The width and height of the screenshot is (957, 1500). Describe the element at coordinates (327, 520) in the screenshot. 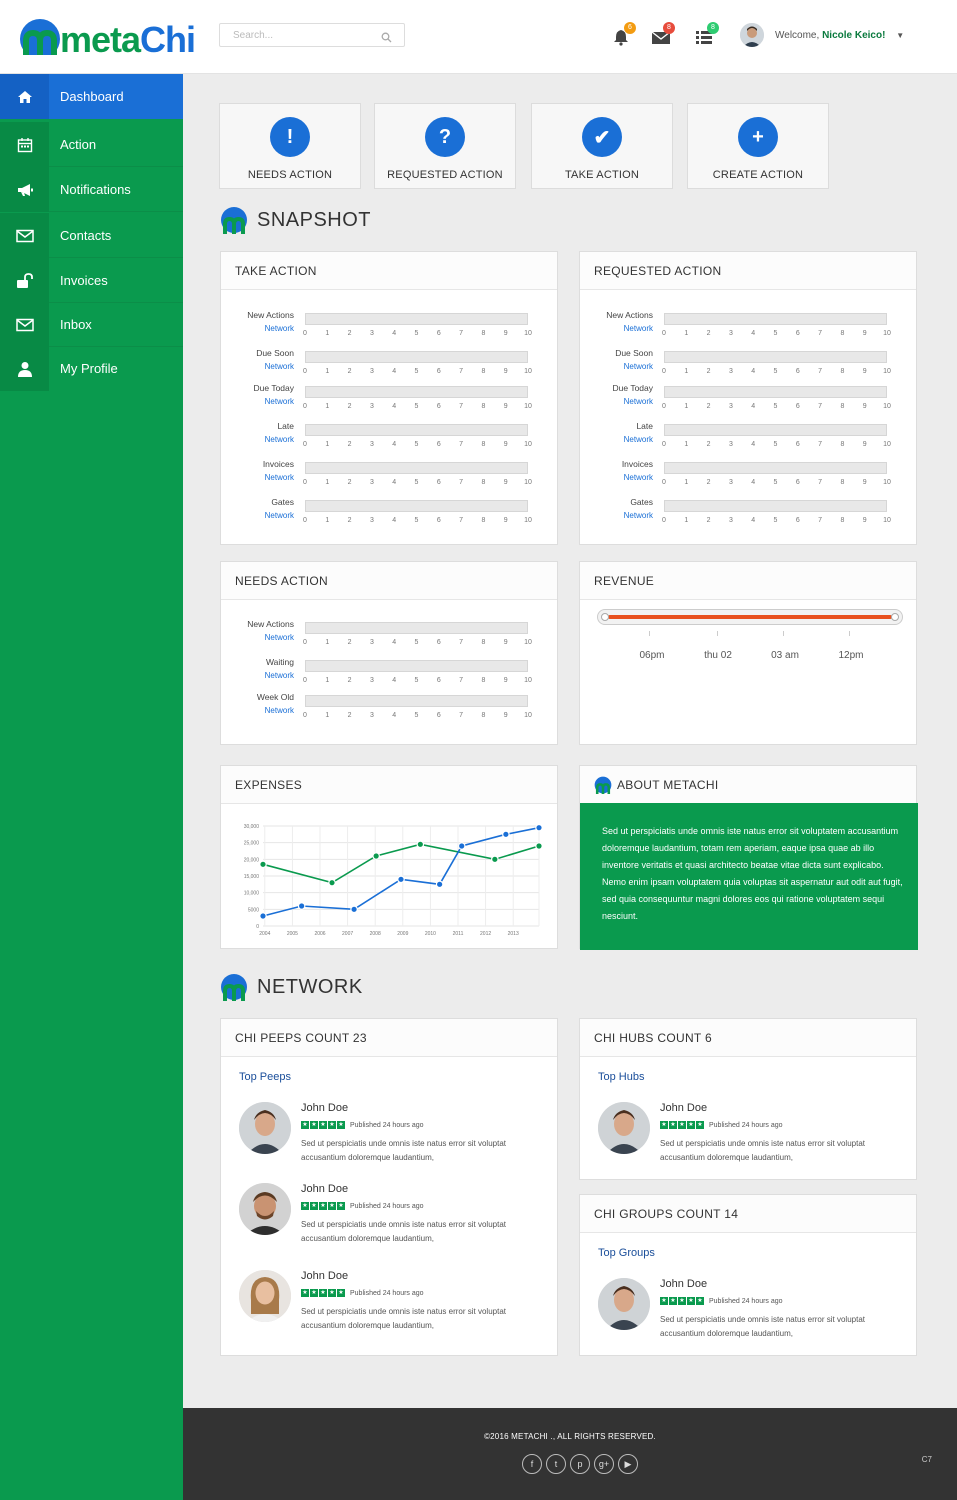

I see `tick-label: 1` at that location.